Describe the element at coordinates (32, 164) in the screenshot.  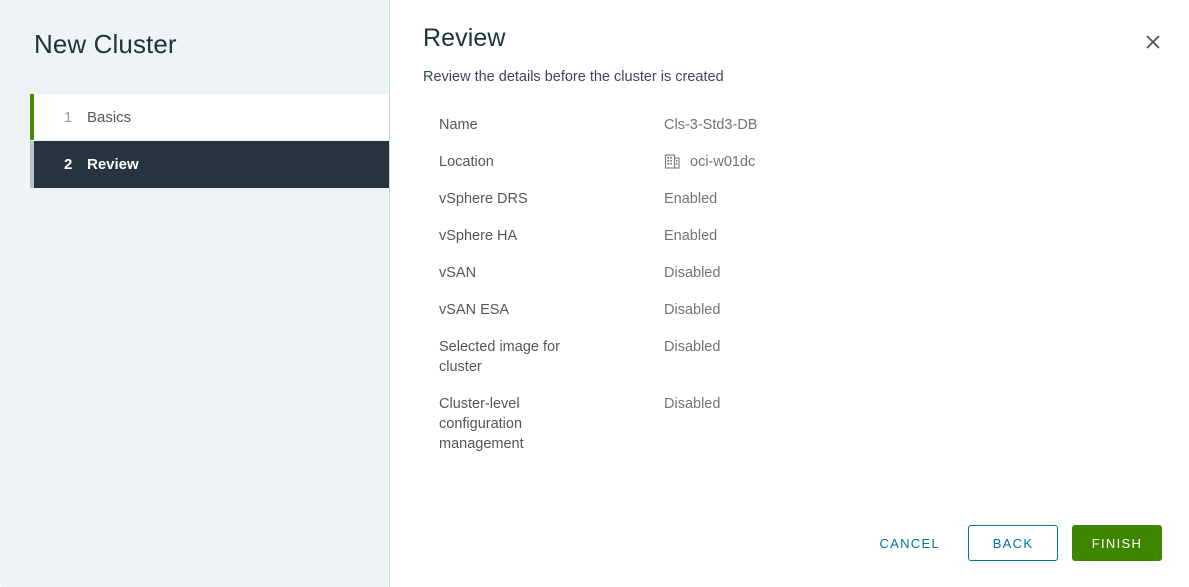
I see `step-status-bar-active` at that location.